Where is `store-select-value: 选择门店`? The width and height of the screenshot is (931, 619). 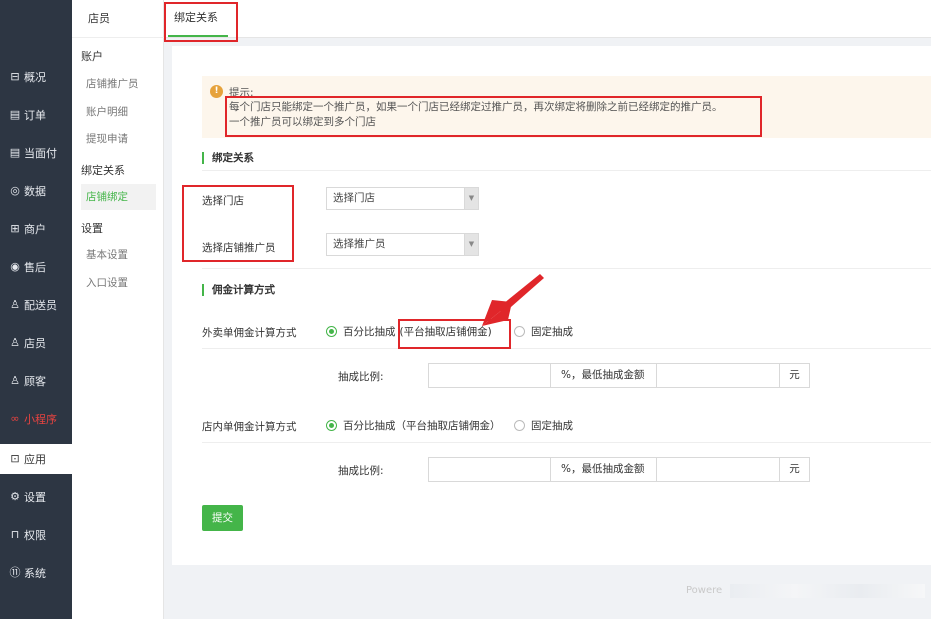
store-select-value: 选择门店 is located at coordinates (354, 198).